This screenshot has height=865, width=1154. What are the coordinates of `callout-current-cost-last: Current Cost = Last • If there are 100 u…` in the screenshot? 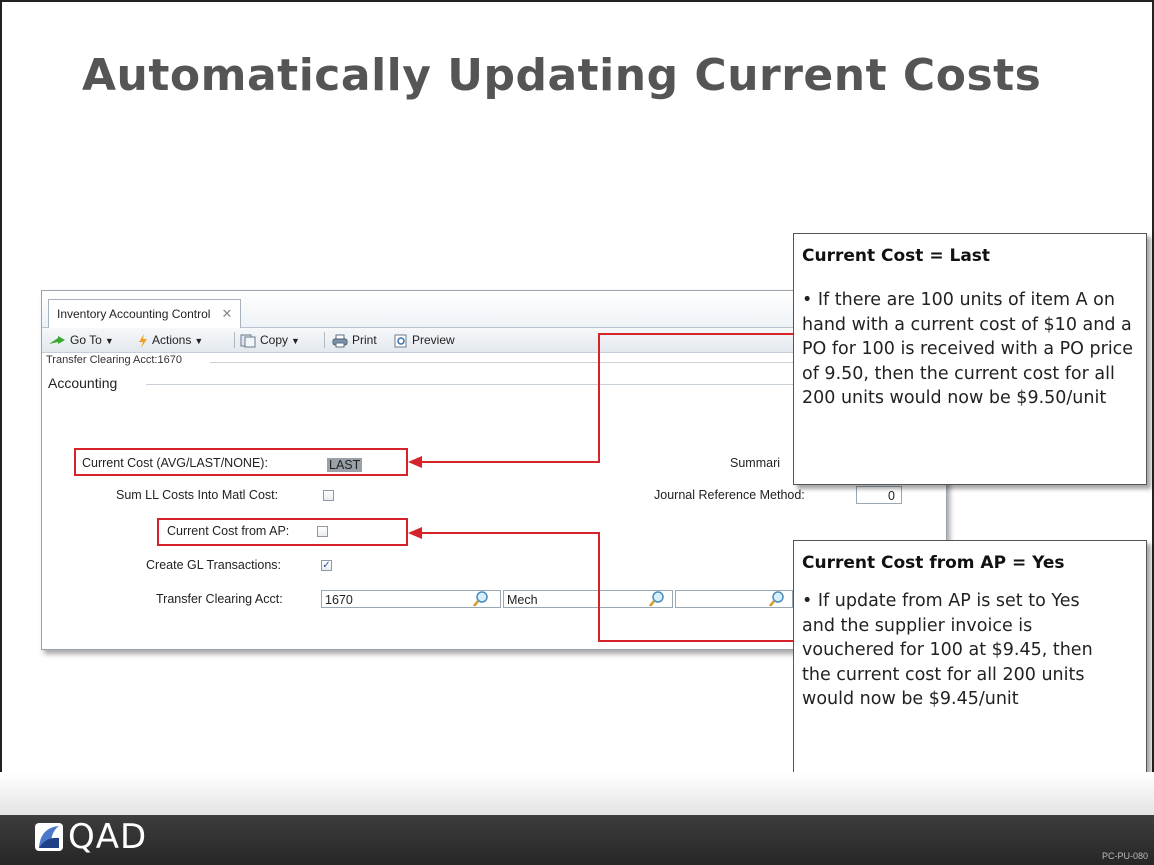 It's located at (970, 359).